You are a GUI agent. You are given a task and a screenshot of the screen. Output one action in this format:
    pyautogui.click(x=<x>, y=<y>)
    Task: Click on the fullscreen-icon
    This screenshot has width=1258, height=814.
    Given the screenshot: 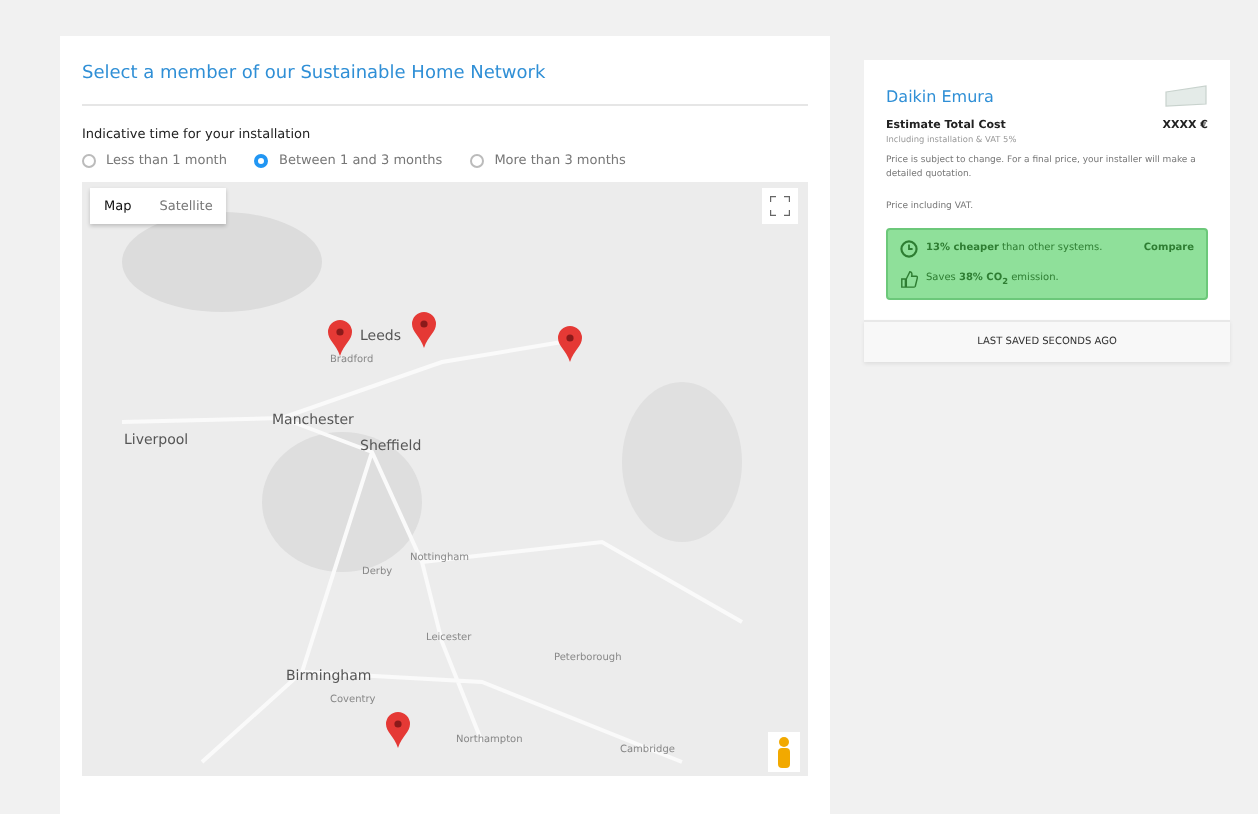 What is the action you would take?
    pyautogui.click(x=780, y=206)
    